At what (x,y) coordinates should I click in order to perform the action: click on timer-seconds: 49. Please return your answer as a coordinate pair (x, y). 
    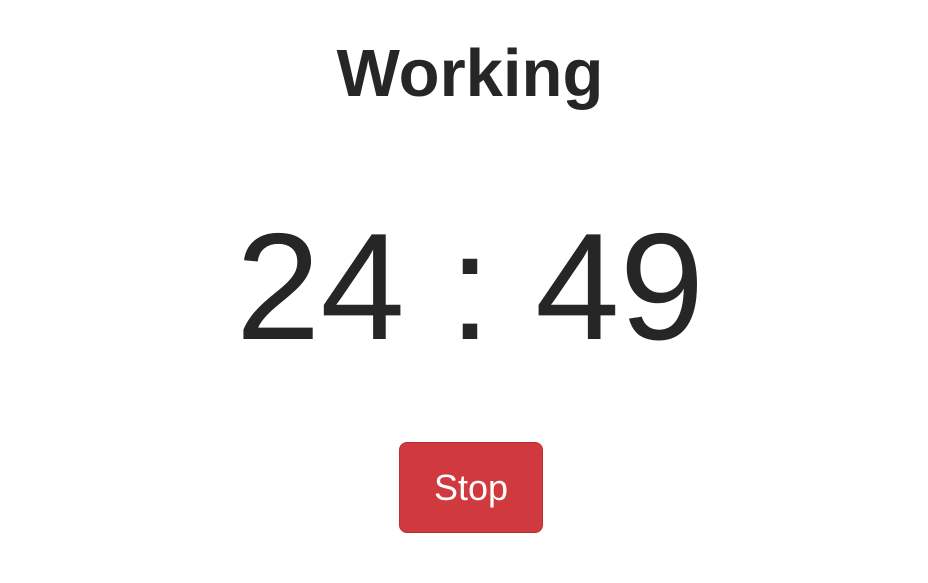
    Looking at the image, I should click on (620, 287).